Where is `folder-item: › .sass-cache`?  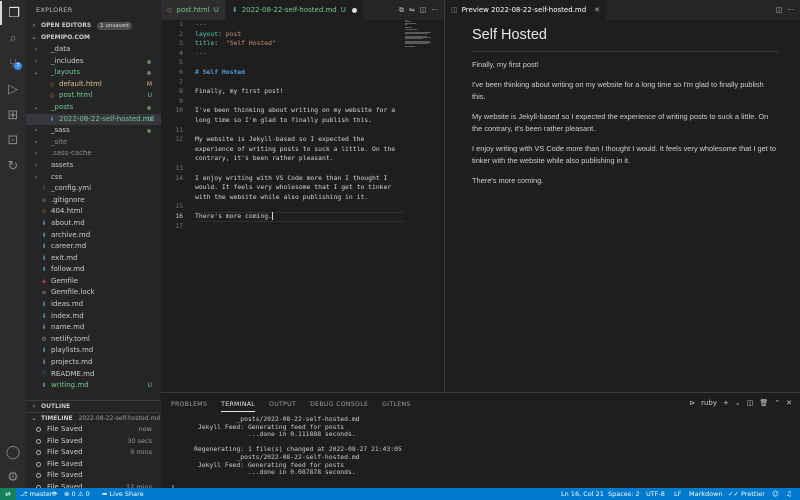 folder-item: › .sass-cache is located at coordinates (93, 154).